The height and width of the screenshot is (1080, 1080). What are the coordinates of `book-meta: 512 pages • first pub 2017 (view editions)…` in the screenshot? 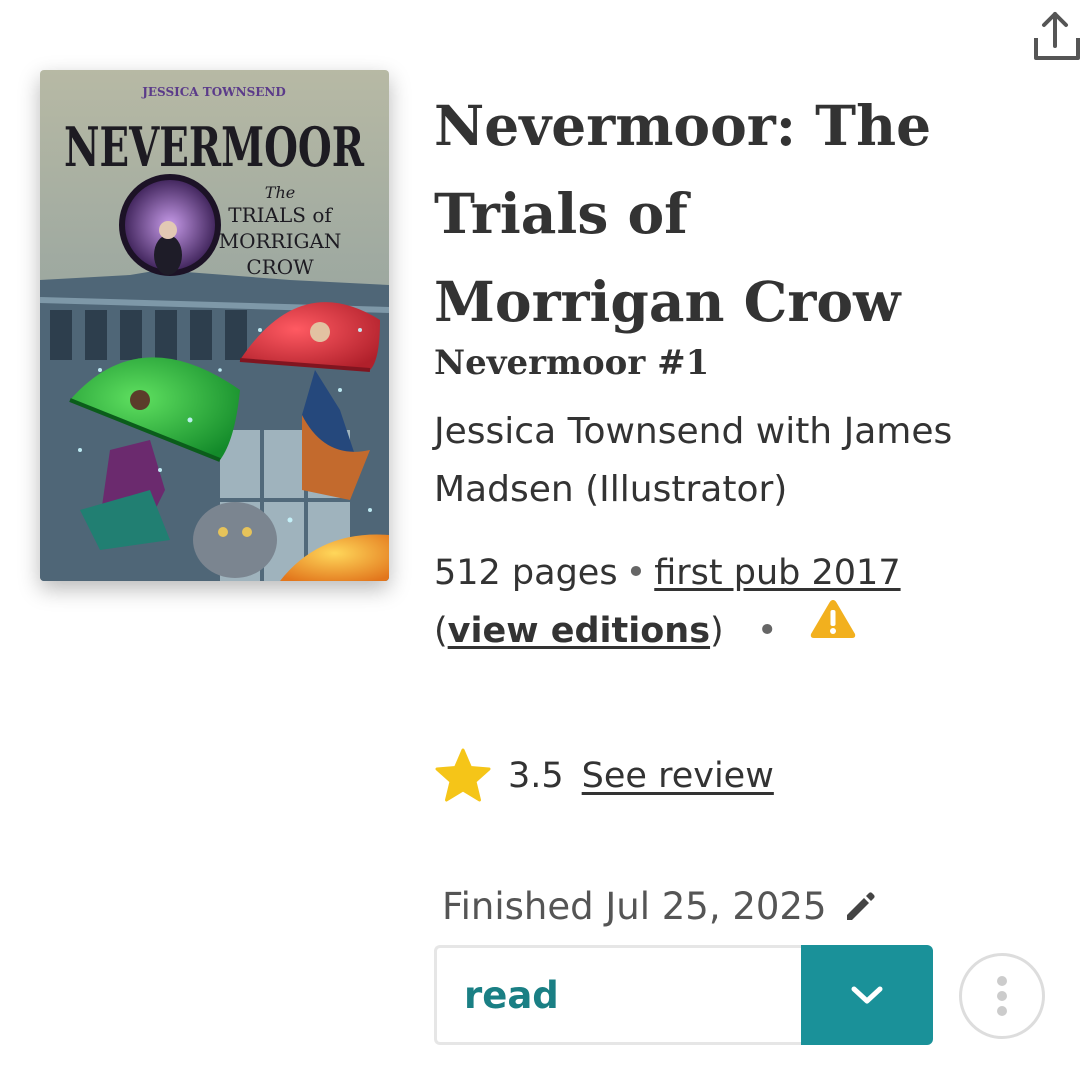 It's located at (714, 602).